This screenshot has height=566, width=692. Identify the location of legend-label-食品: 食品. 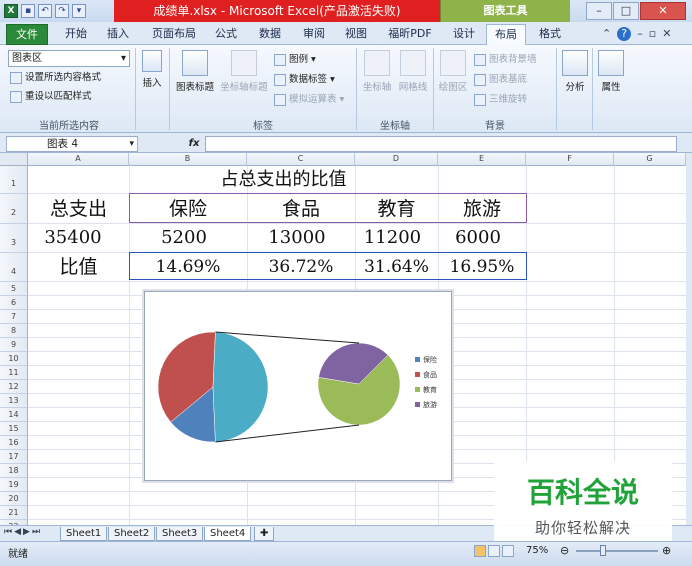
(430, 374).